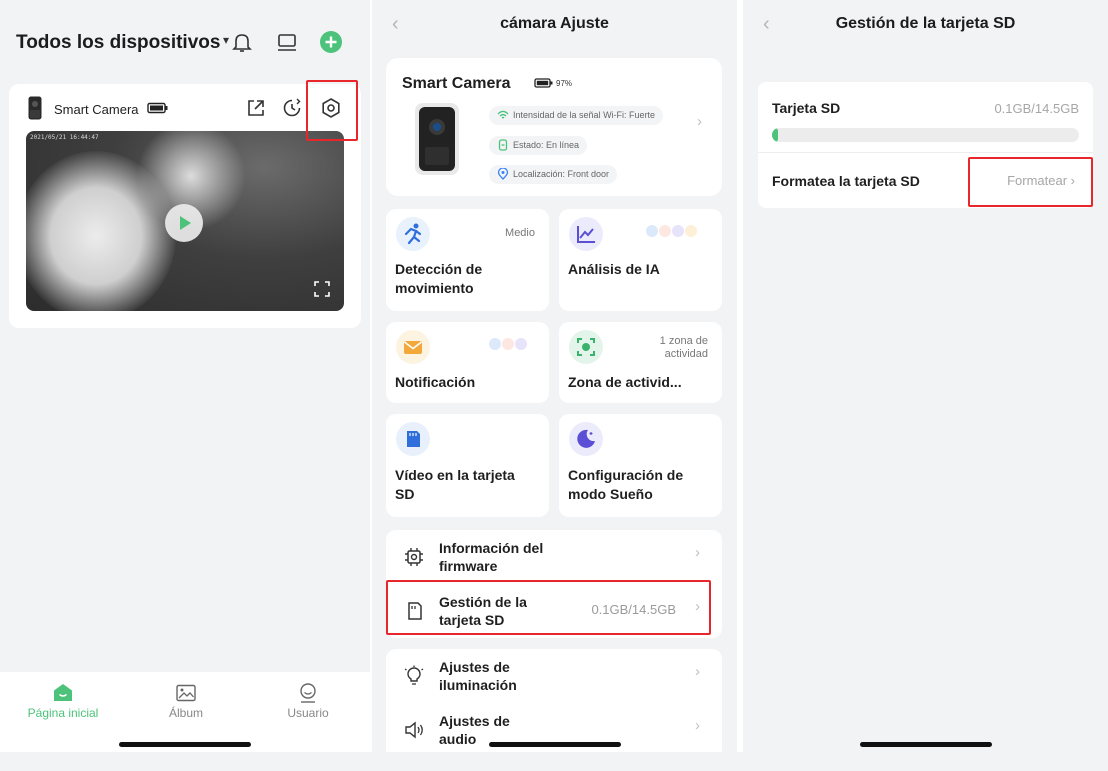 Image resolution: width=1108 pixels, height=771 pixels. I want to click on tab-home-label: Página inicial, so click(63, 713).